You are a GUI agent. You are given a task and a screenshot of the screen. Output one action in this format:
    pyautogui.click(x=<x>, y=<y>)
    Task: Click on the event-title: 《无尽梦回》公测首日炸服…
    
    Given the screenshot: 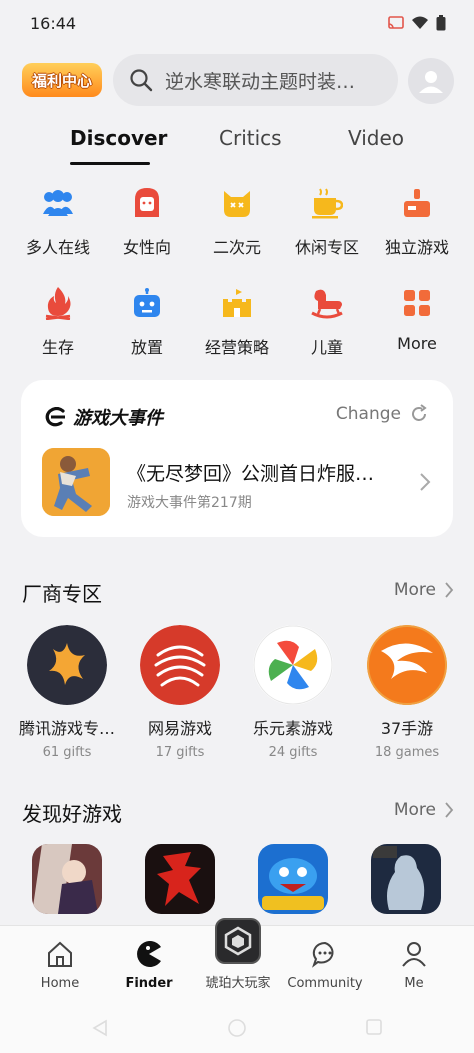 What is the action you would take?
    pyautogui.click(x=251, y=474)
    